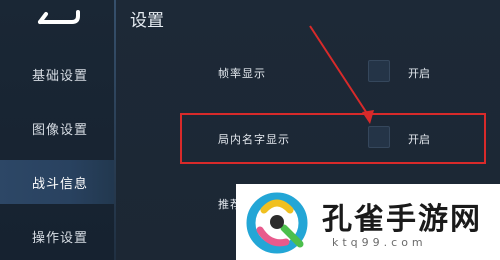 The image size is (500, 260). What do you see at coordinates (242, 73) in the screenshot?
I see `framerate-display-label: 帧率显示` at bounding box center [242, 73].